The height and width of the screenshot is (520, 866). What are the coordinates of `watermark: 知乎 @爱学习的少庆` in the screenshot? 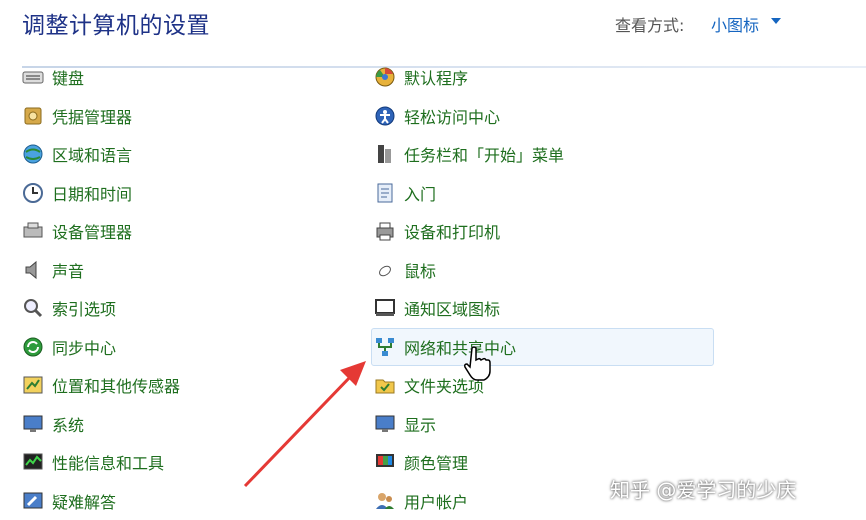 It's located at (703, 490).